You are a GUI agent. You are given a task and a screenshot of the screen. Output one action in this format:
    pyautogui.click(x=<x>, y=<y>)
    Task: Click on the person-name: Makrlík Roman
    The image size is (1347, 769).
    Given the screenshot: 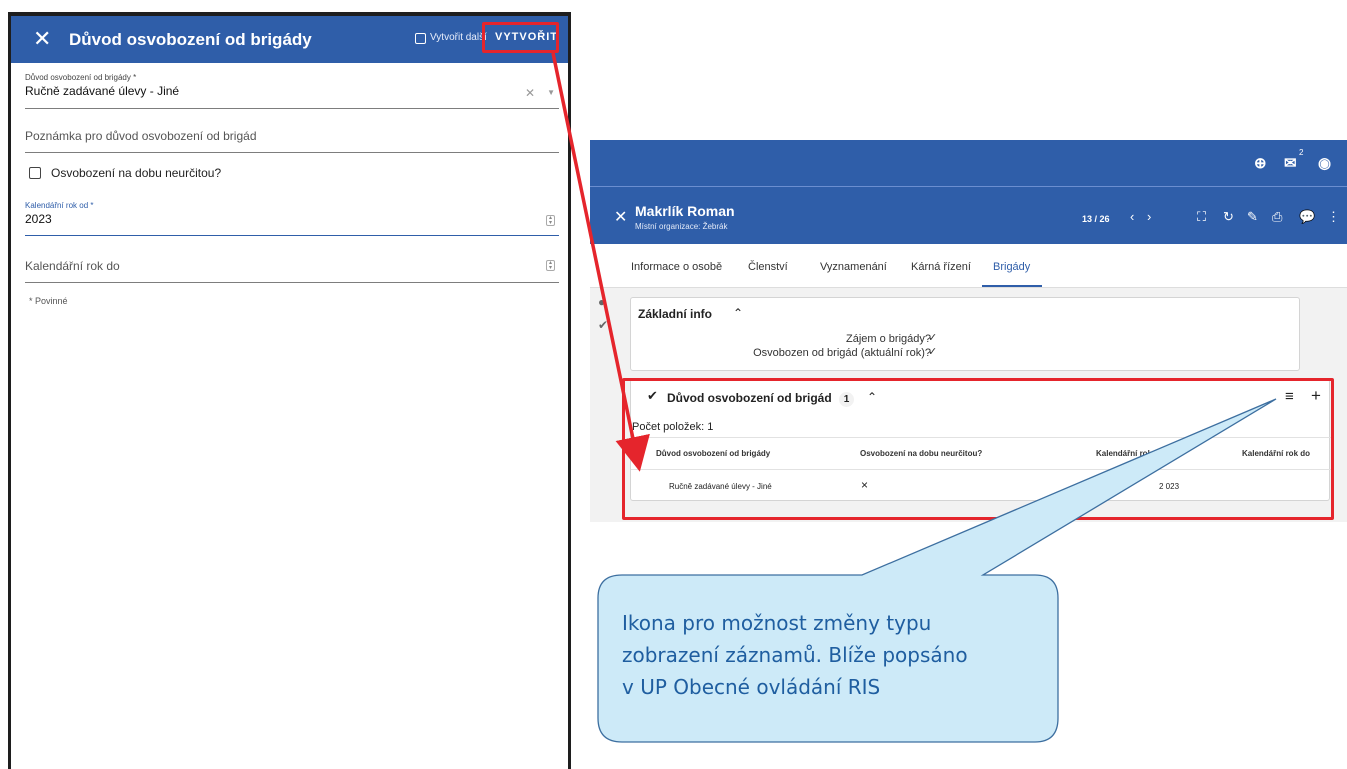 What is the action you would take?
    pyautogui.click(x=685, y=211)
    